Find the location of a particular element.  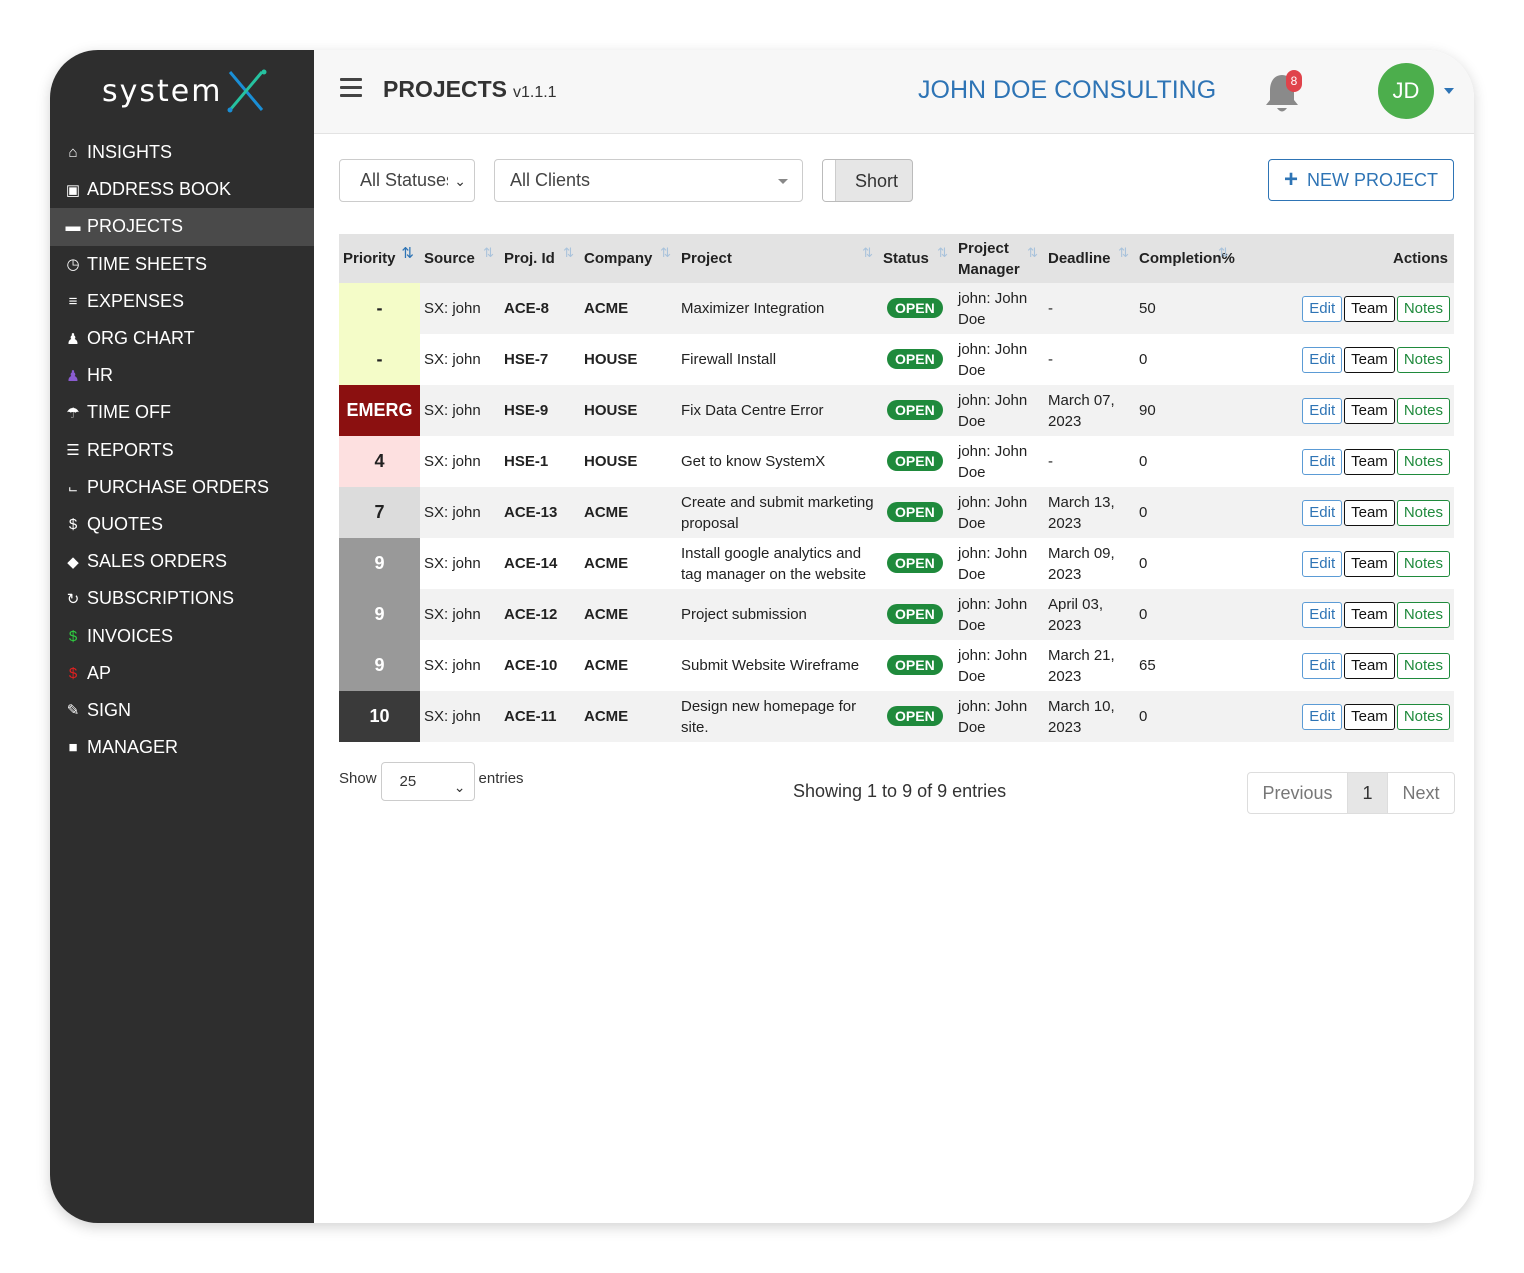

sidebar-item-sales-orders: ◆ SALES ORDERS is located at coordinates (182, 561).